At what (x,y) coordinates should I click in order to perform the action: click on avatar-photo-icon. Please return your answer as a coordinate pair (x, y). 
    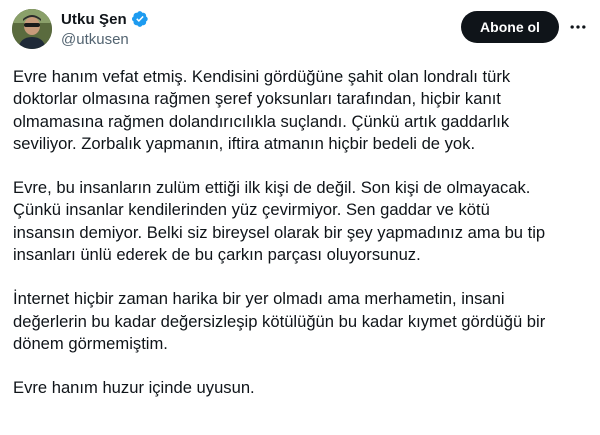
    Looking at the image, I should click on (32, 29).